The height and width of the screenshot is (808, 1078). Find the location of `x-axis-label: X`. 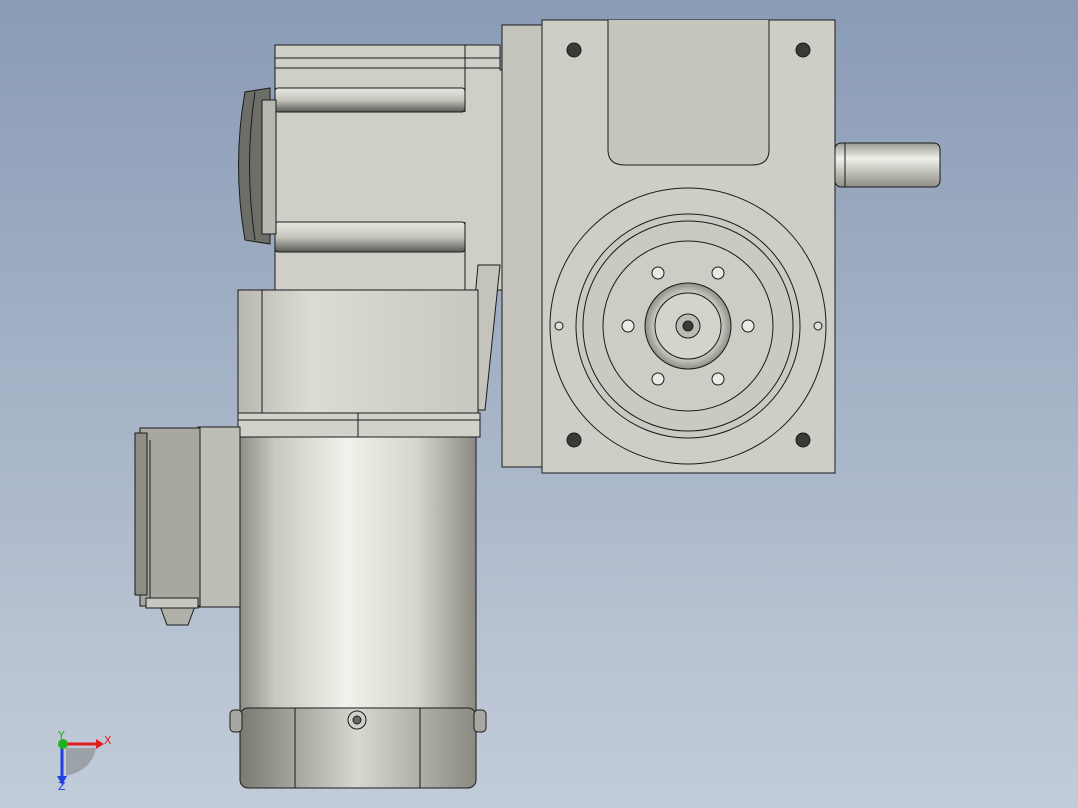

x-axis-label: X is located at coordinates (108, 740).